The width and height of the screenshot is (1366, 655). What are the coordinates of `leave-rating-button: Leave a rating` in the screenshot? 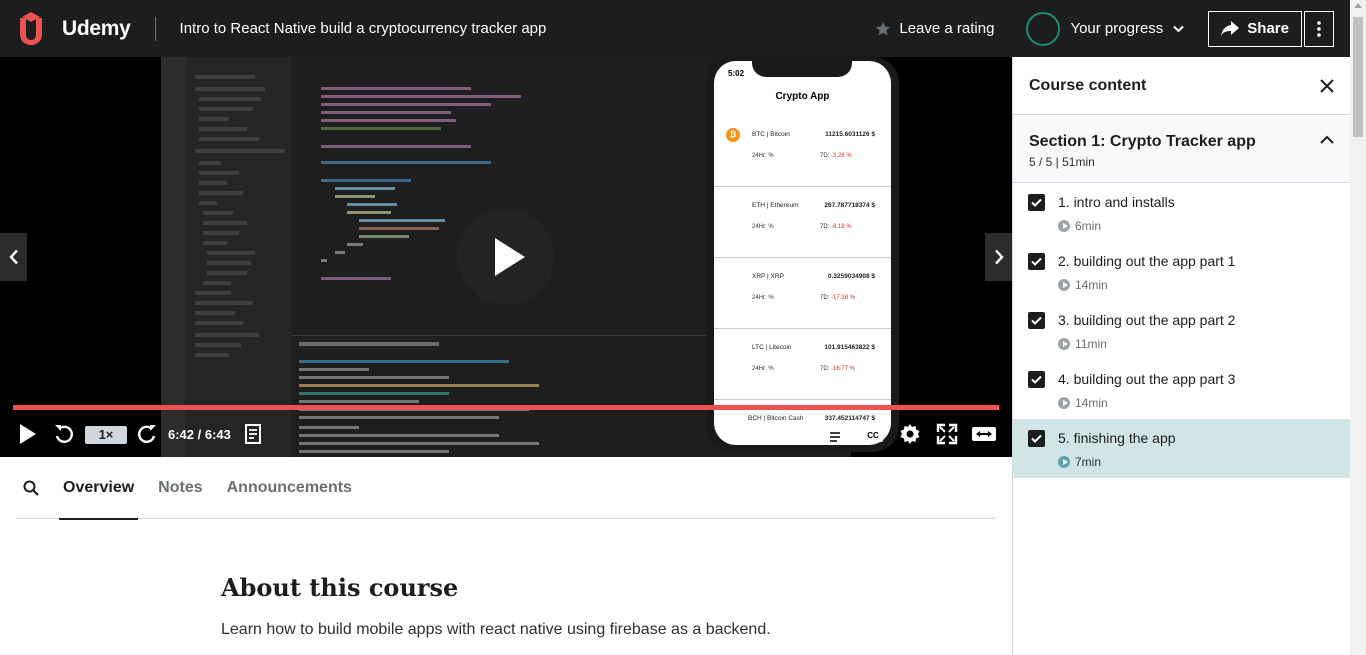 It's located at (934, 28).